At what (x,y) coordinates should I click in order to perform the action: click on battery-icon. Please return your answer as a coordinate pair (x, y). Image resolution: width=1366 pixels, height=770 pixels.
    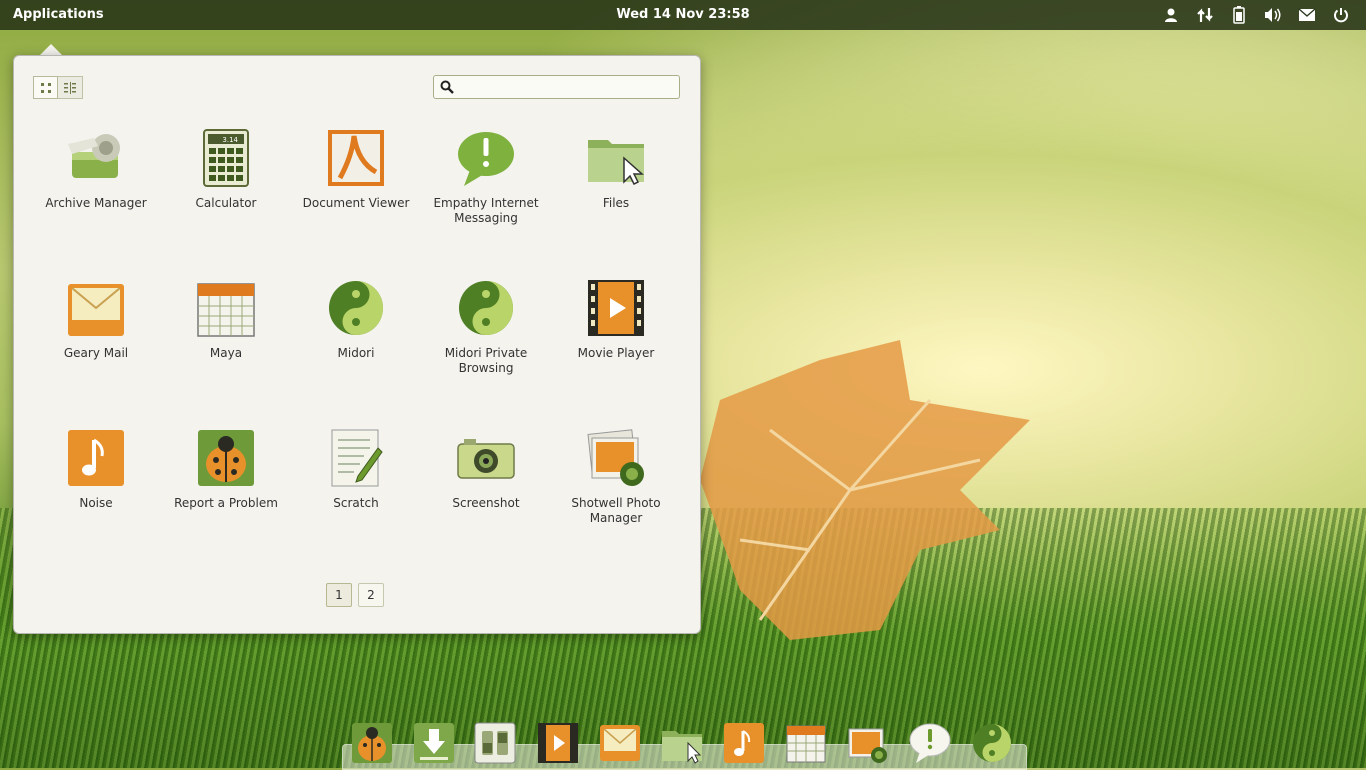
    Looking at the image, I should click on (1239, 15).